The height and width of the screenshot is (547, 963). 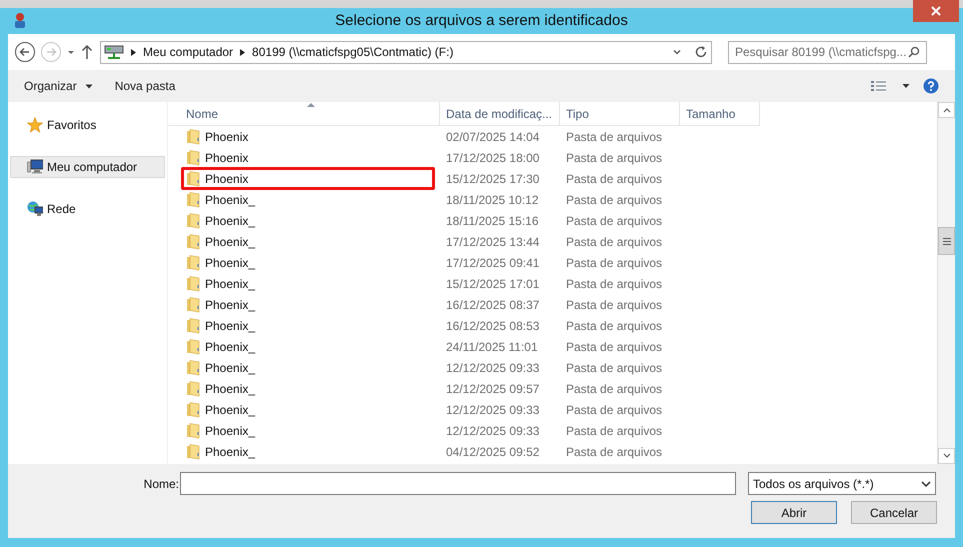 I want to click on column-header: Tipo, so click(x=620, y=114).